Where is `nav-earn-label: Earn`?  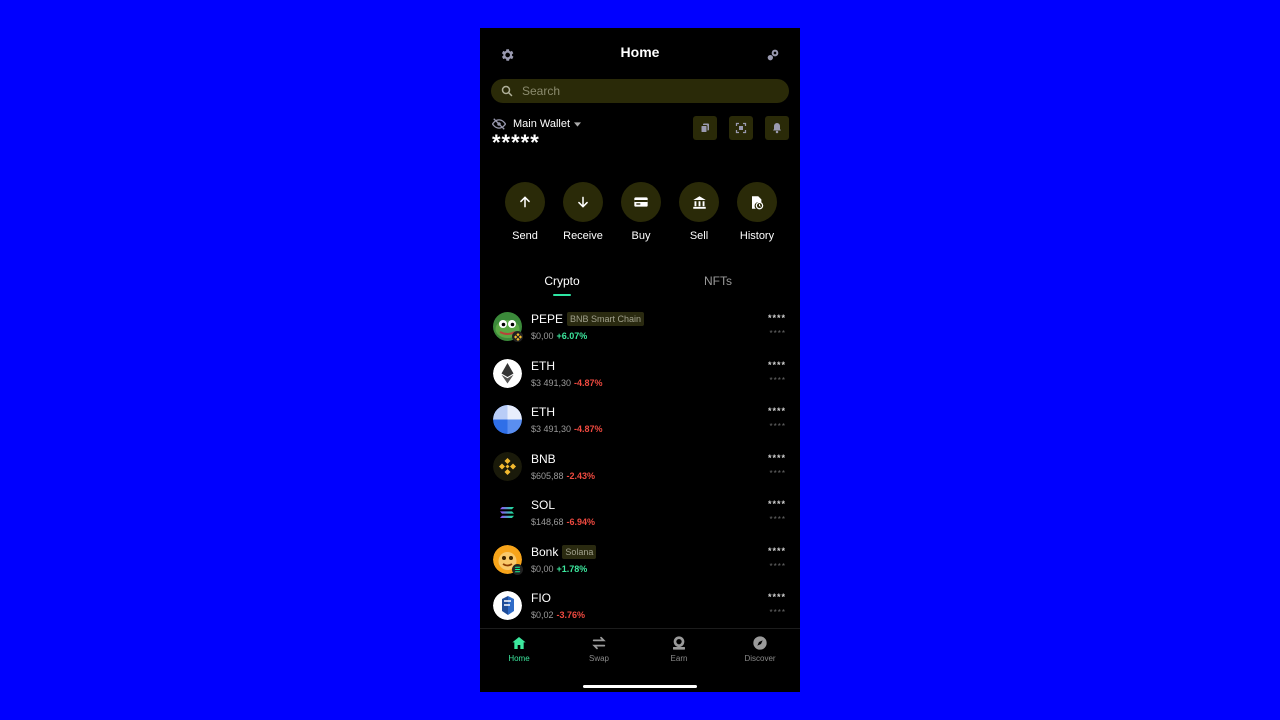
nav-earn-label: Earn is located at coordinates (679, 658).